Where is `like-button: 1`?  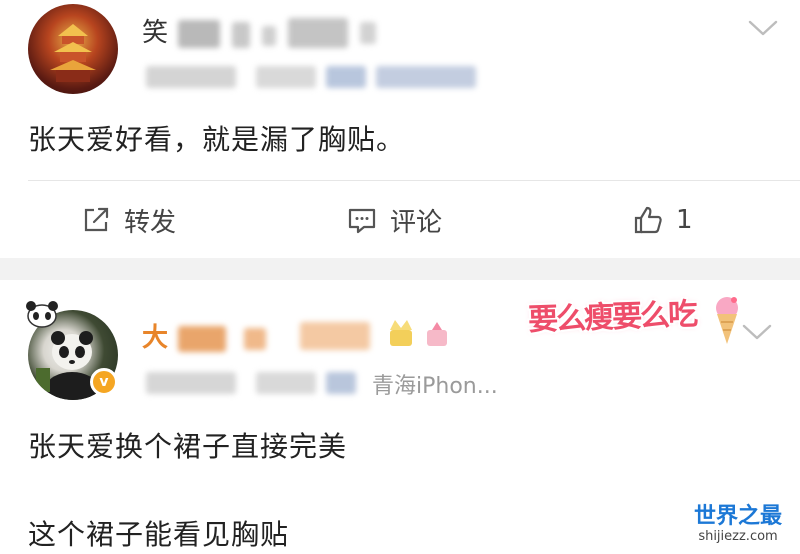 like-button: 1 is located at coordinates (662, 220).